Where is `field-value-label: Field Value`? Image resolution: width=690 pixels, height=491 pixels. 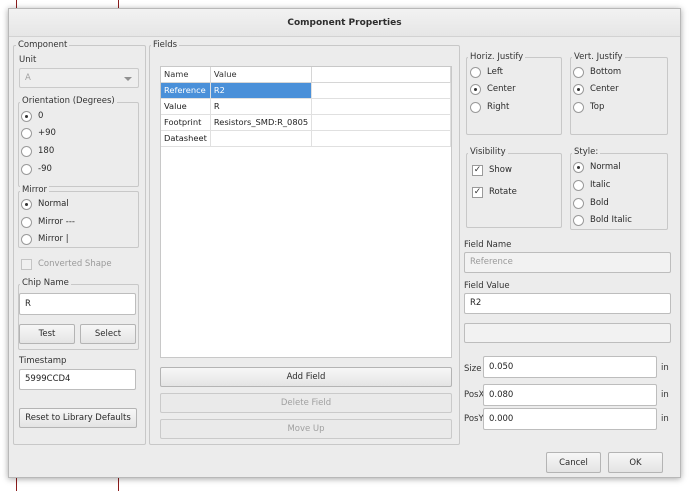 field-value-label: Field Value is located at coordinates (487, 286).